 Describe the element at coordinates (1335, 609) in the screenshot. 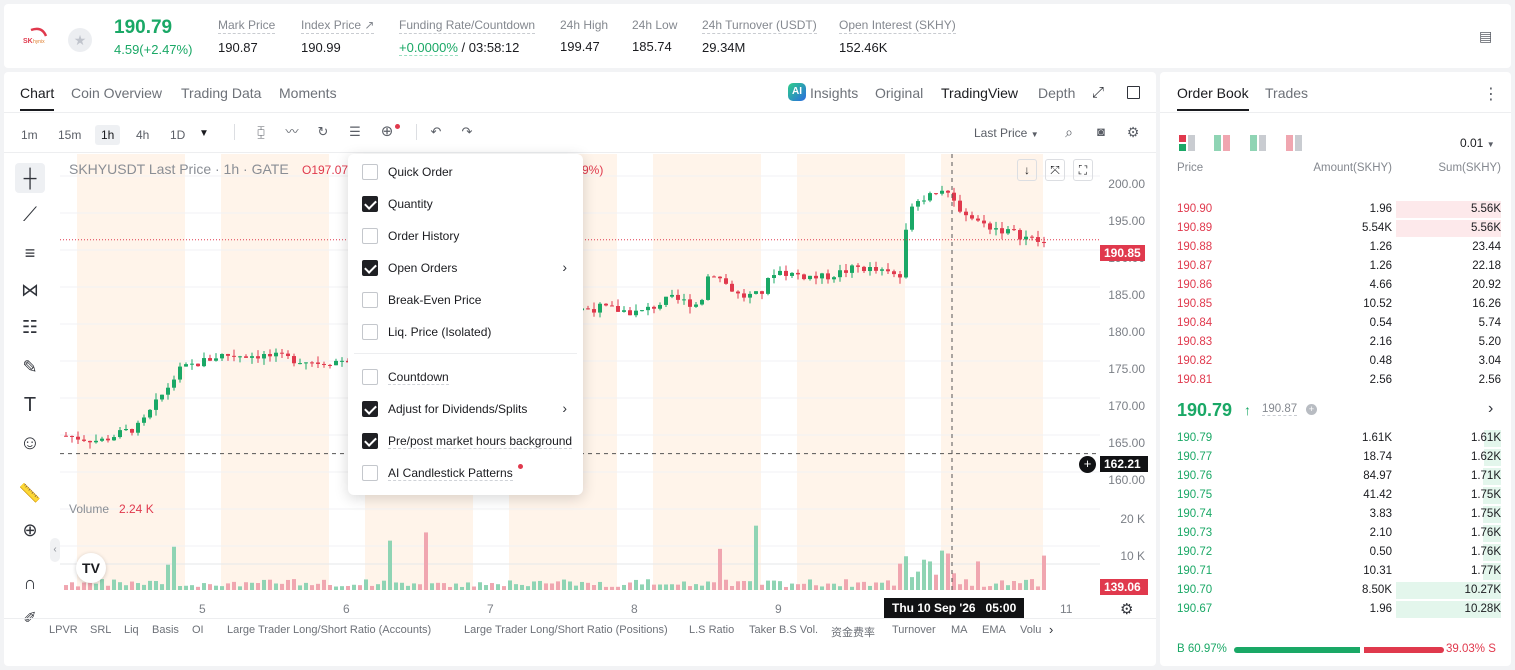

I see `bid-row: 190.67 1.96 10.28K` at that location.